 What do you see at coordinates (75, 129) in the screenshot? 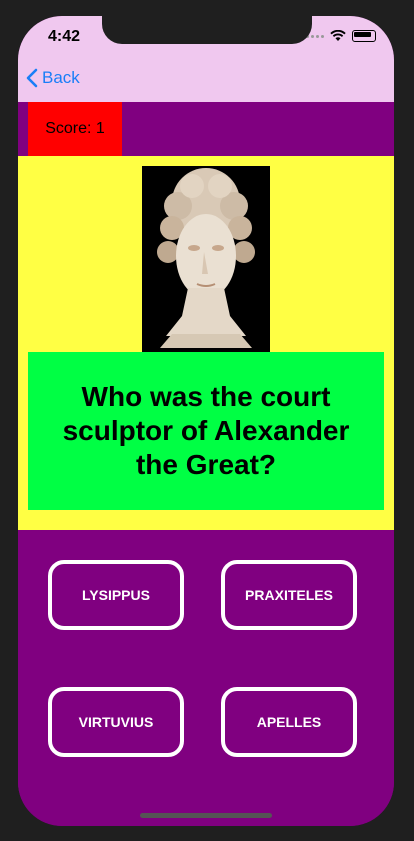
I see `score-label: Score: 1` at bounding box center [75, 129].